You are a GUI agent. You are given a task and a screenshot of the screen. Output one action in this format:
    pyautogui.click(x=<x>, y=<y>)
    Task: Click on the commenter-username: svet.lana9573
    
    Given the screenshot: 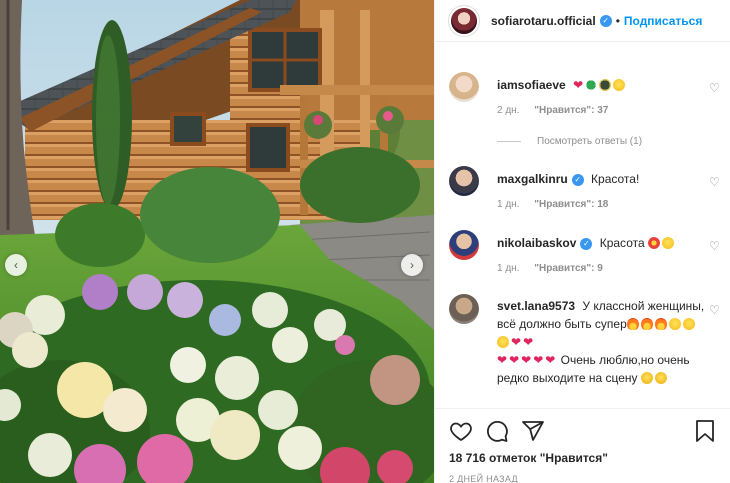 What is the action you would take?
    pyautogui.click(x=536, y=306)
    